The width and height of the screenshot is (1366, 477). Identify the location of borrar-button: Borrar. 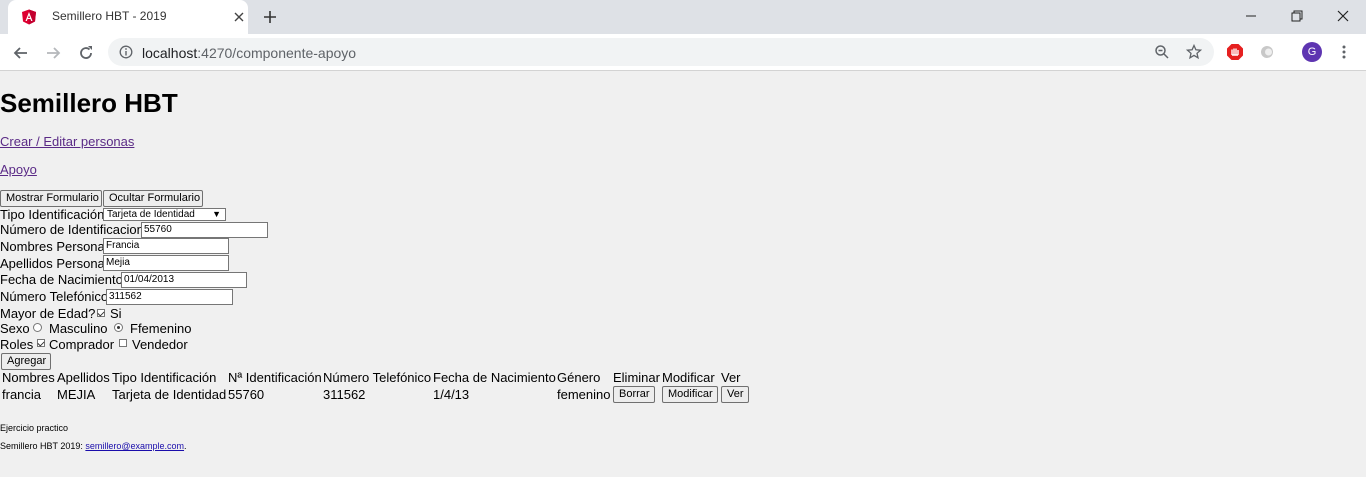
(634, 394).